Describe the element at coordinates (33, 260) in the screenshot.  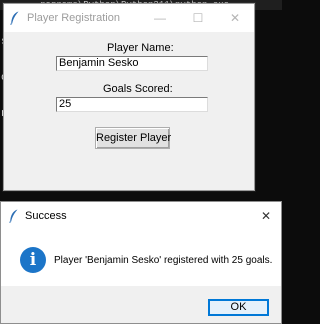
I see `info-icon: i` at that location.